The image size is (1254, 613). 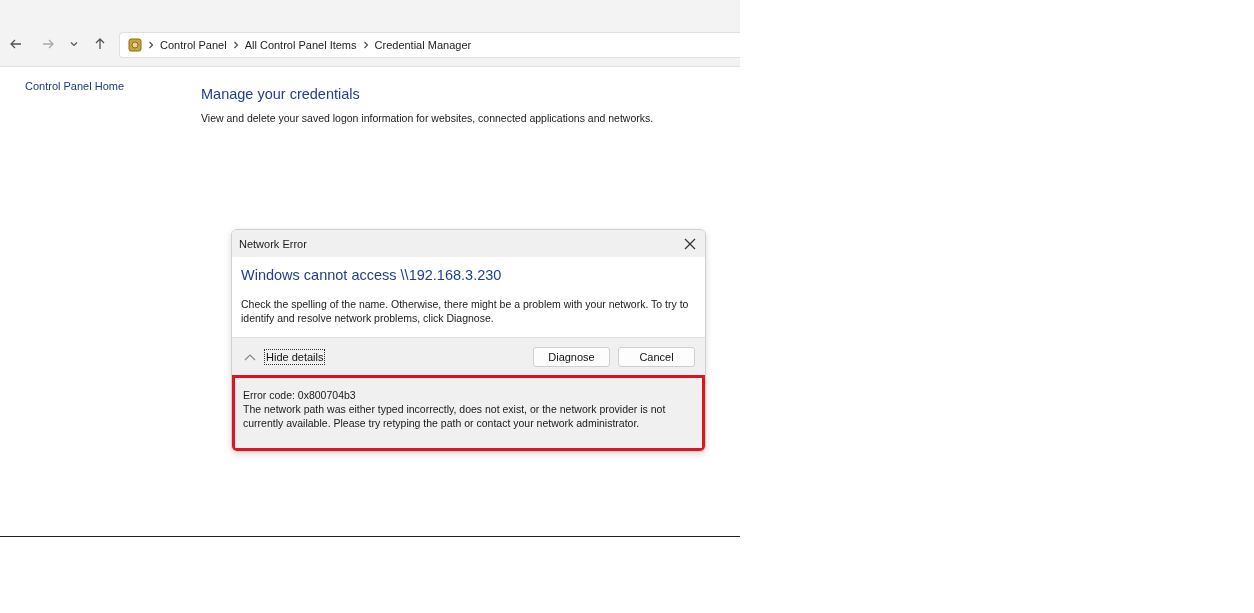 I want to click on error-details-text: The network path was either typed incorrectly, does not exist, or the network provider is not currently available. Please try retyping the path or contact your network administrator., so click(x=455, y=416).